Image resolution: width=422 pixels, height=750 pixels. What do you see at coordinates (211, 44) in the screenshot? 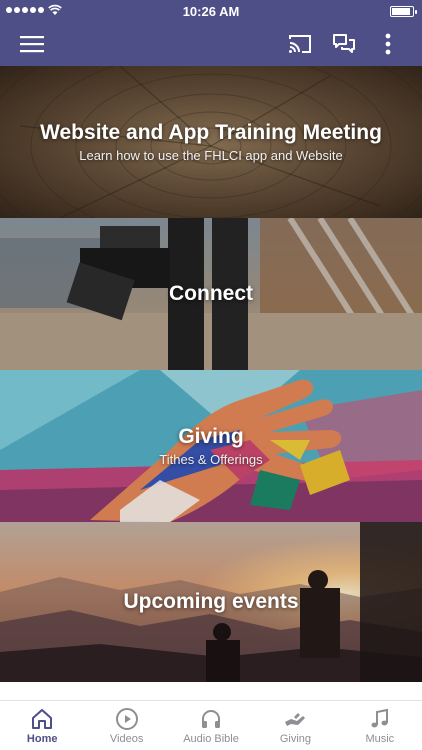
I see `app-bar` at bounding box center [211, 44].